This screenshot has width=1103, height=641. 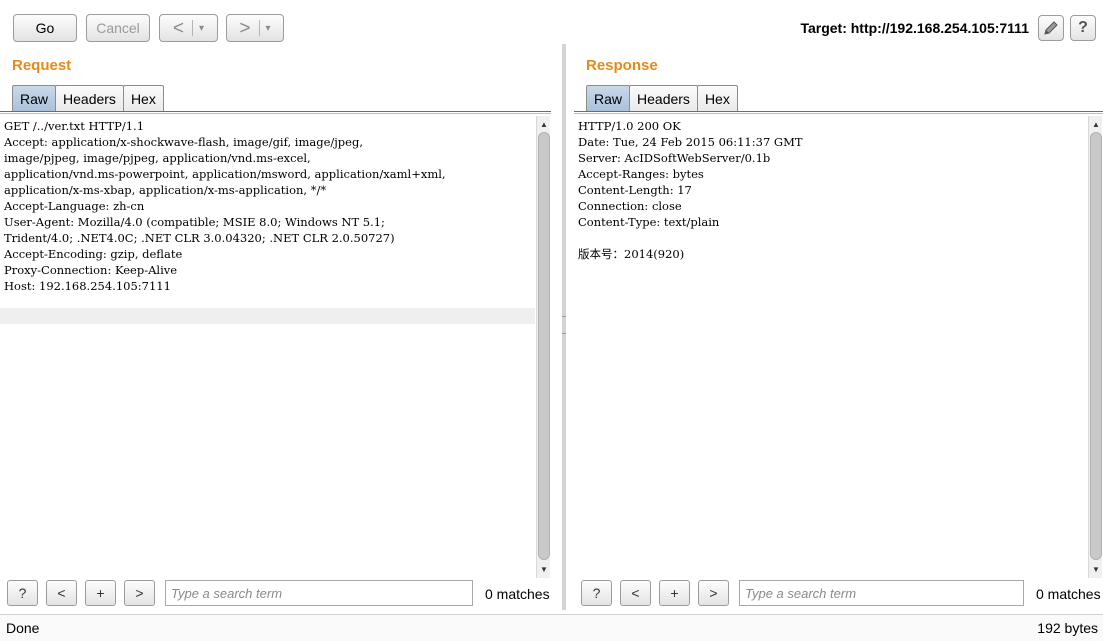 I want to click on go-button: Go, so click(x=45, y=28).